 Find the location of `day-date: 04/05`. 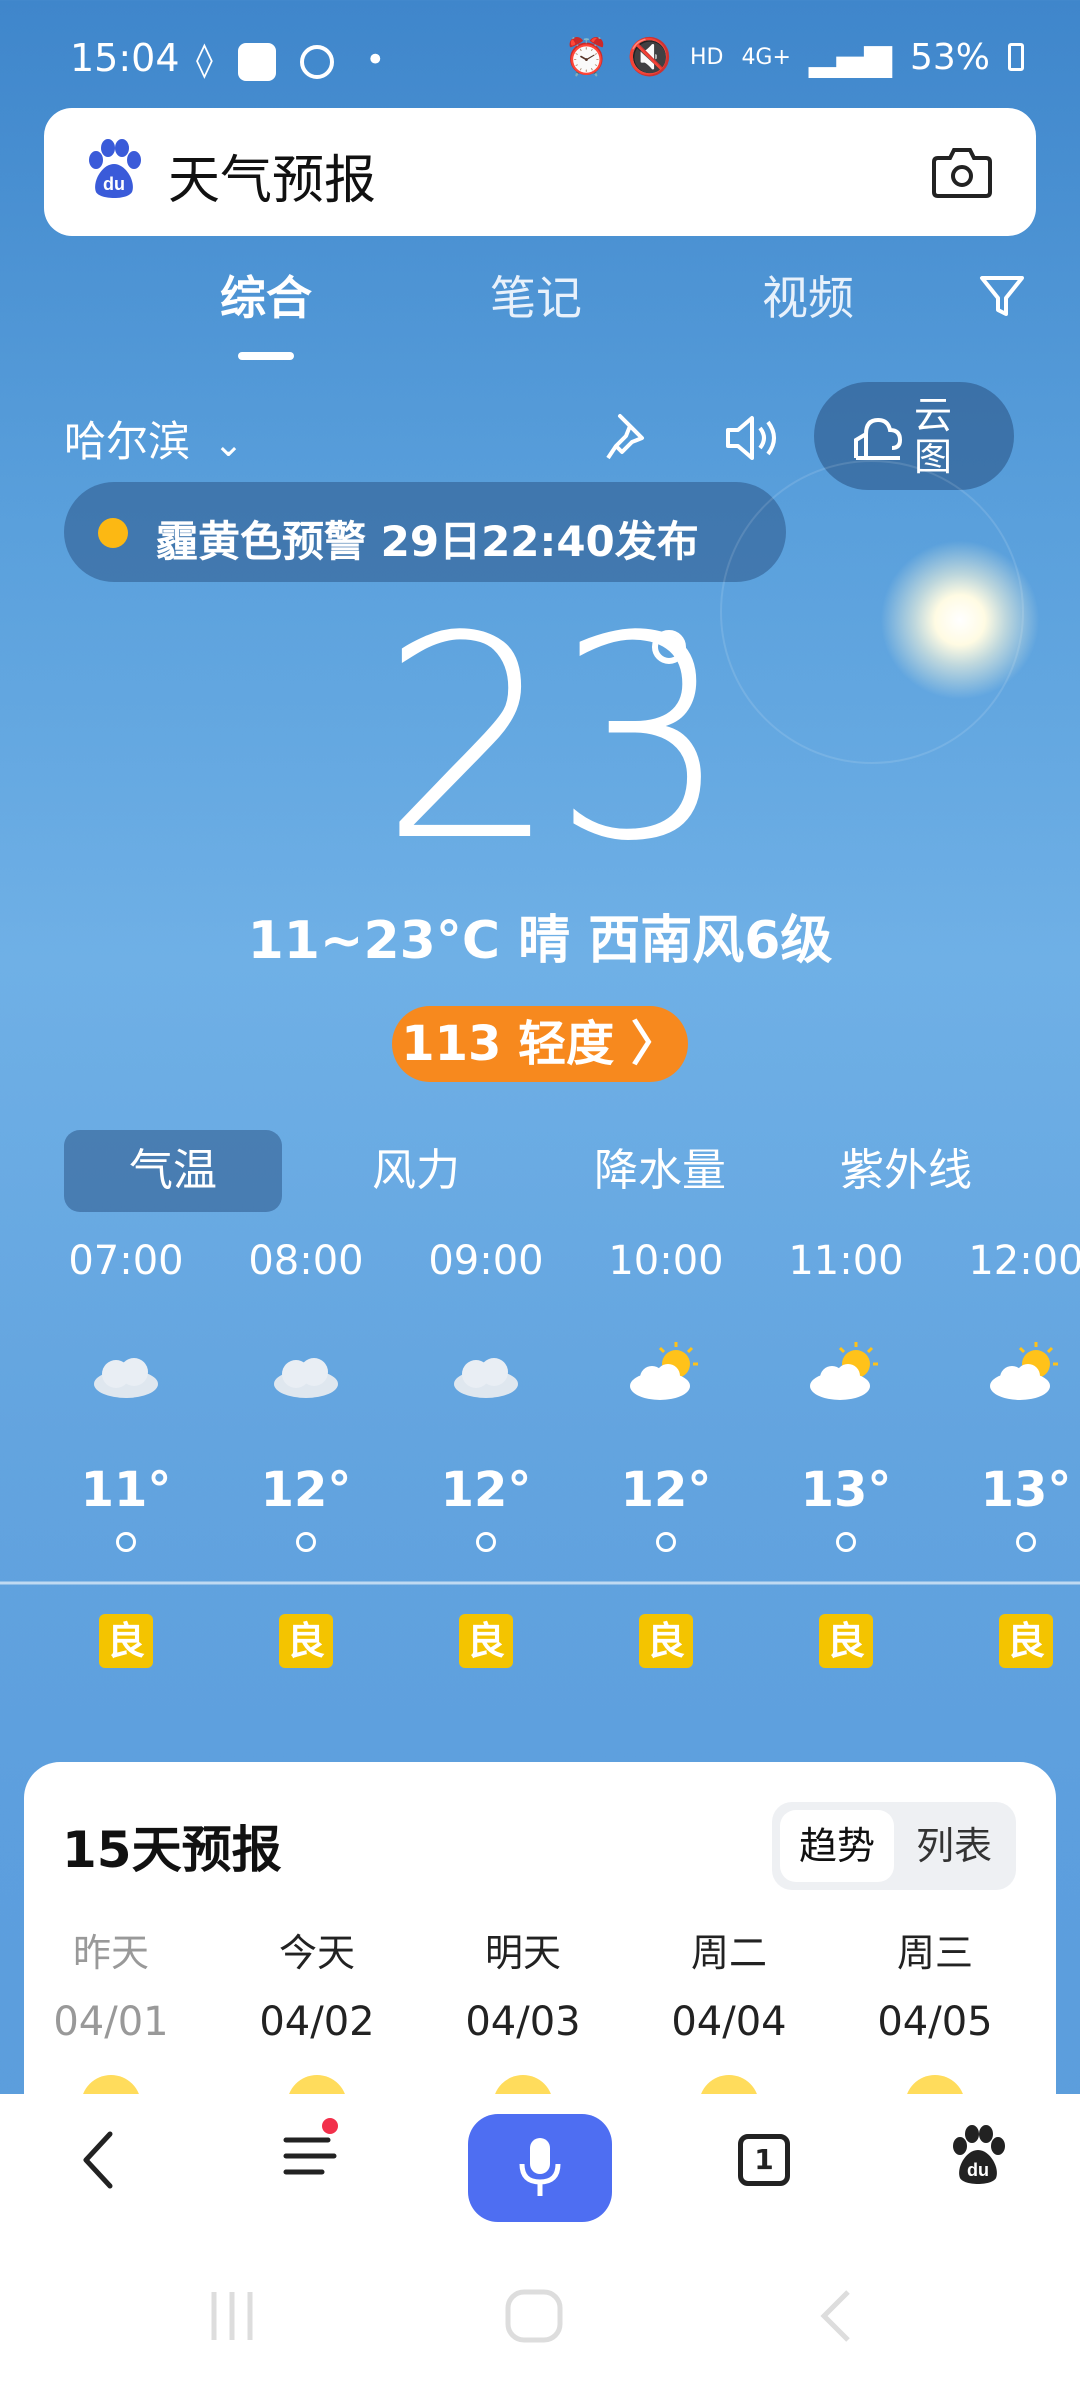

day-date: 04/05 is located at coordinates (935, 2022).